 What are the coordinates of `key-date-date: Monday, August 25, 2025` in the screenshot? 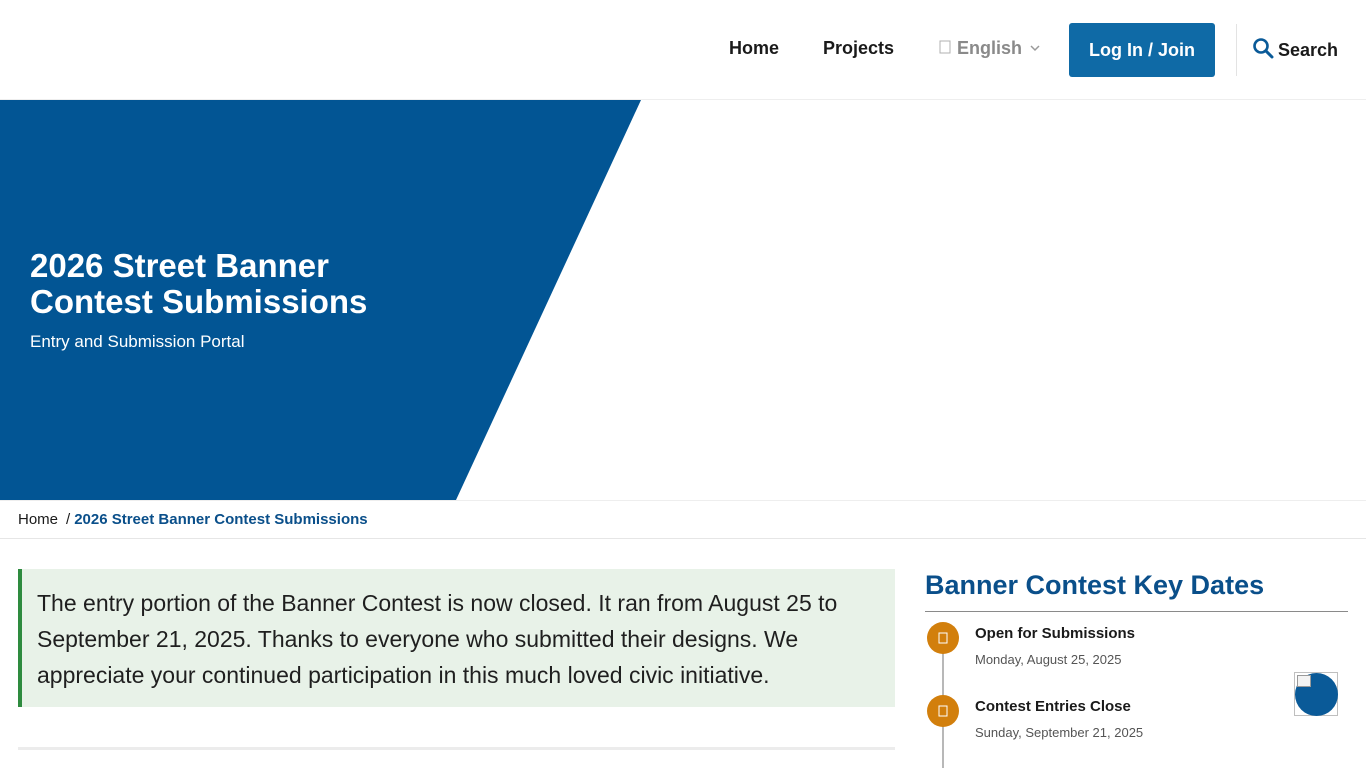 It's located at (1048, 659).